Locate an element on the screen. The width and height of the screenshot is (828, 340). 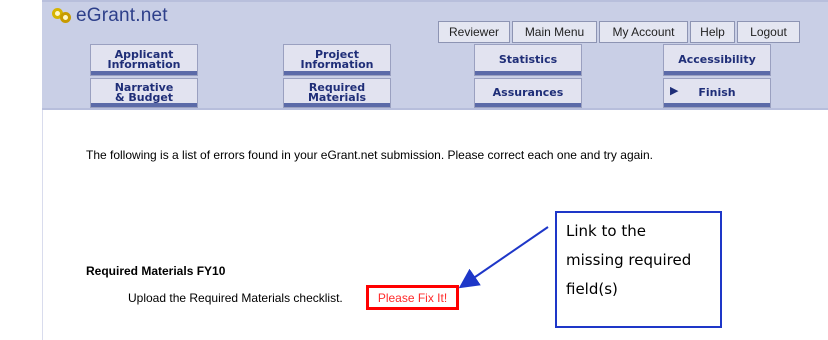
tab-required-materials: Required Materials is located at coordinates (337, 93).